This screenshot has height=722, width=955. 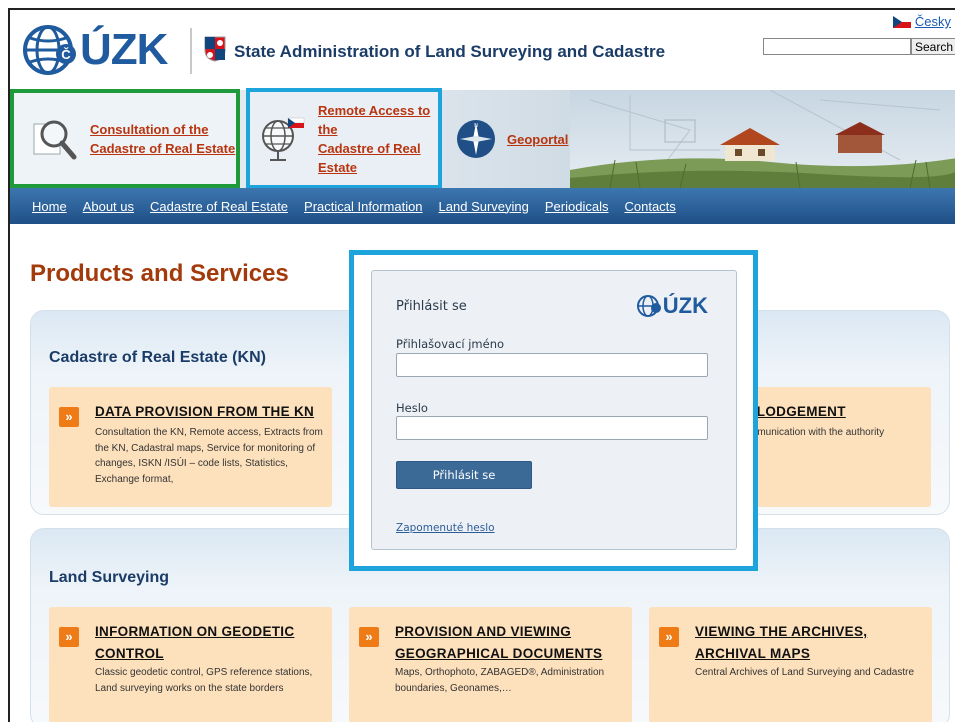 What do you see at coordinates (933, 21) in the screenshot?
I see `language-link-czech: Česky` at bounding box center [933, 21].